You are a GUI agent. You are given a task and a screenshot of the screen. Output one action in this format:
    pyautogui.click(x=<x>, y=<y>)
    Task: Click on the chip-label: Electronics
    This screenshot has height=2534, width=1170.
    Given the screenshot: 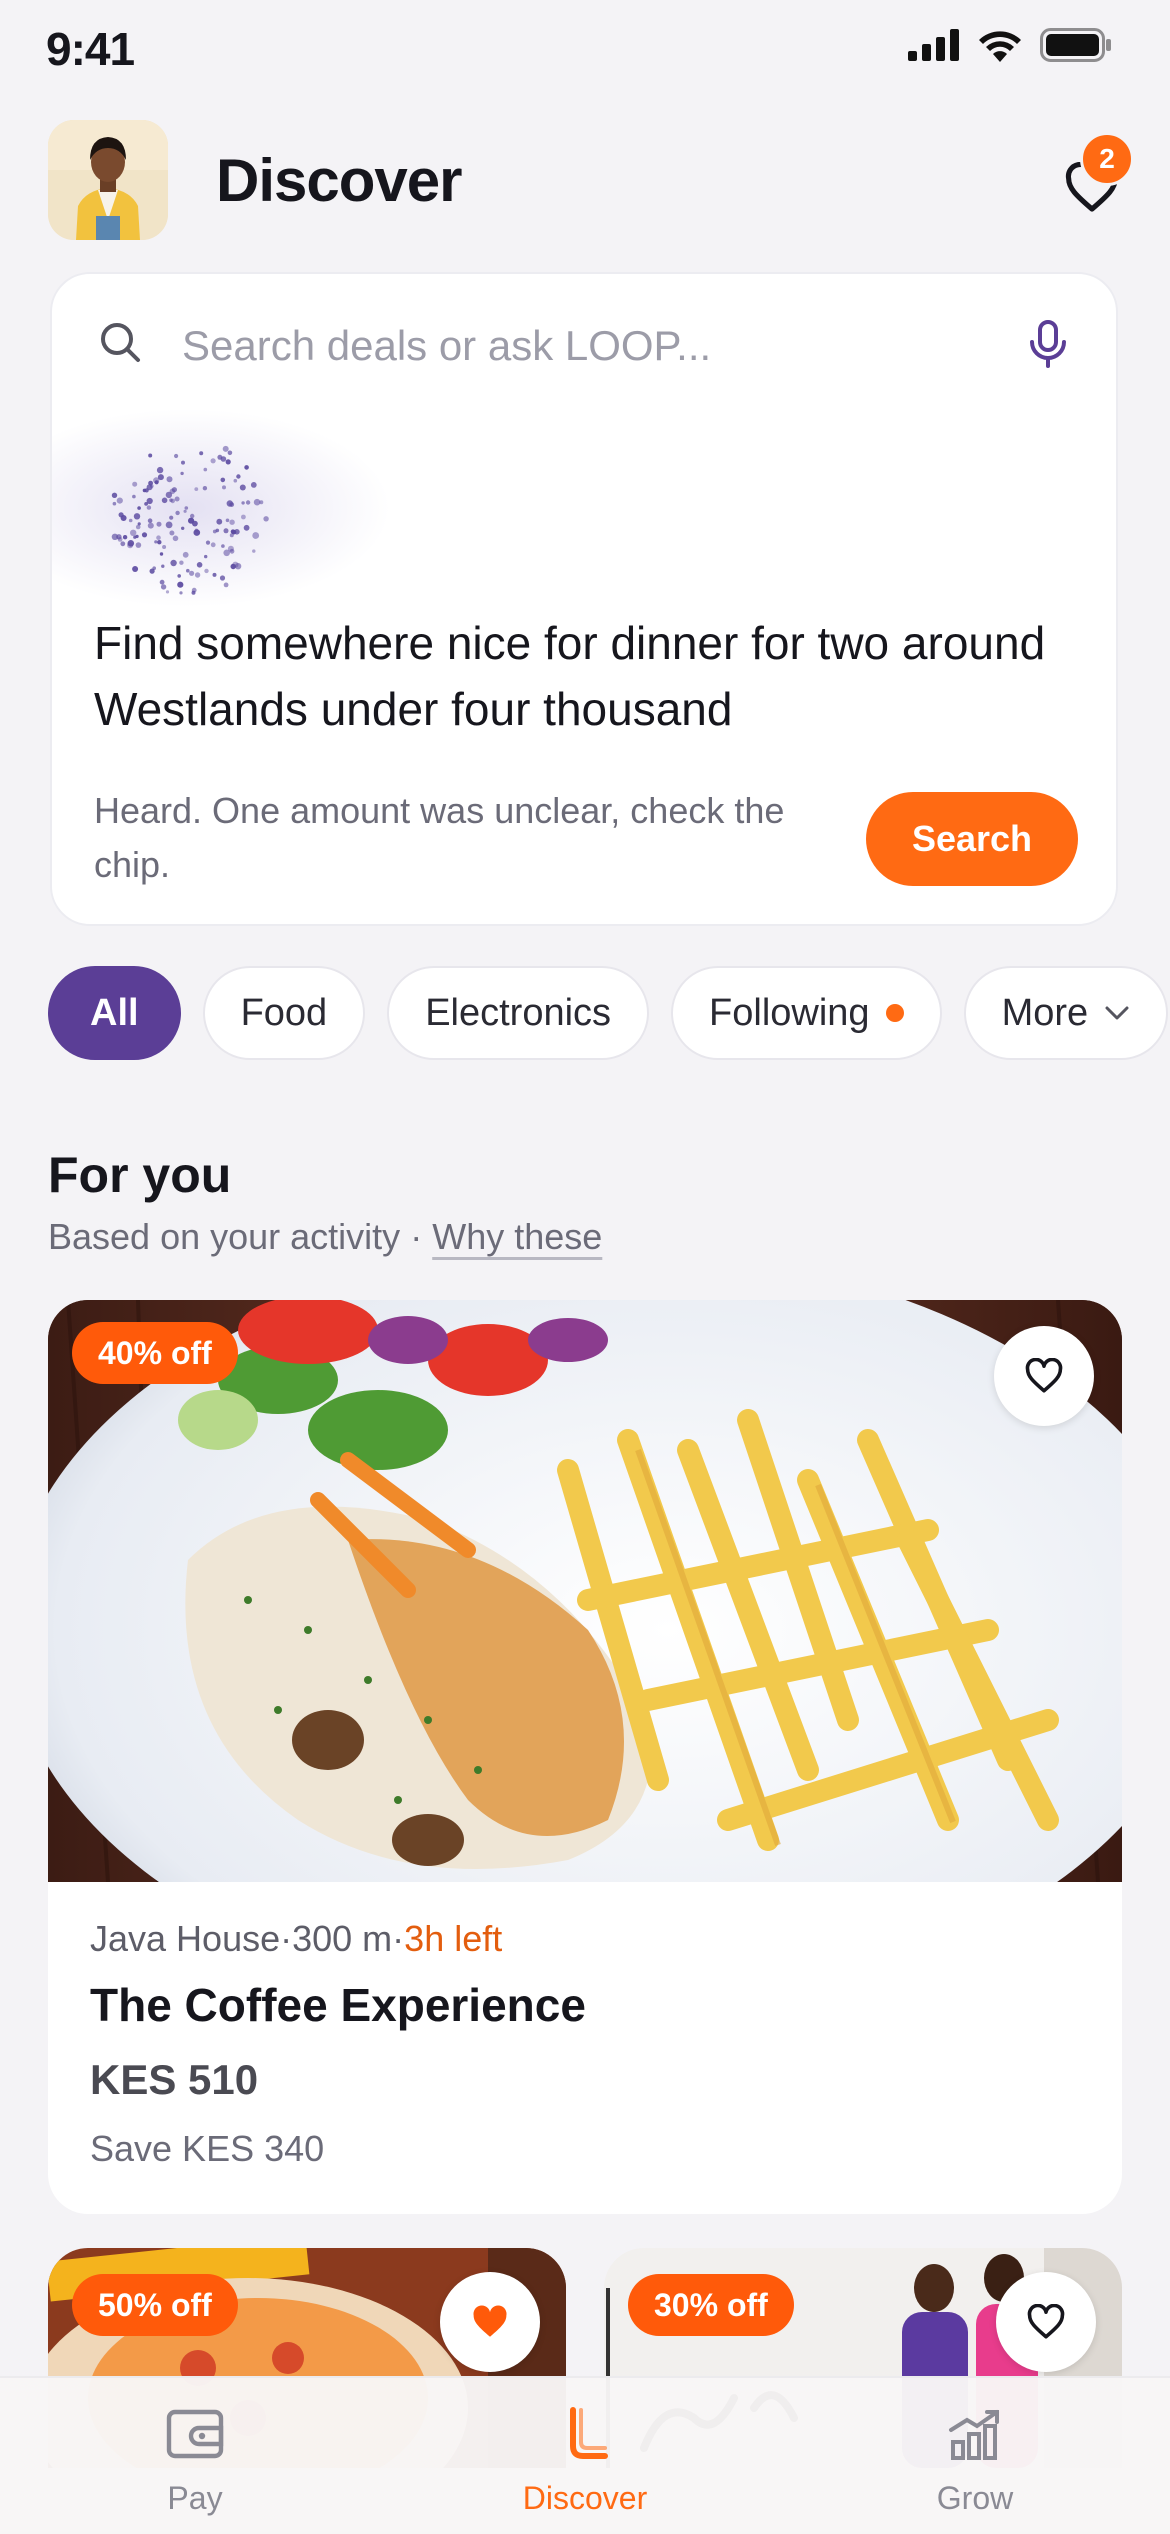 What is the action you would take?
    pyautogui.click(x=518, y=1012)
    